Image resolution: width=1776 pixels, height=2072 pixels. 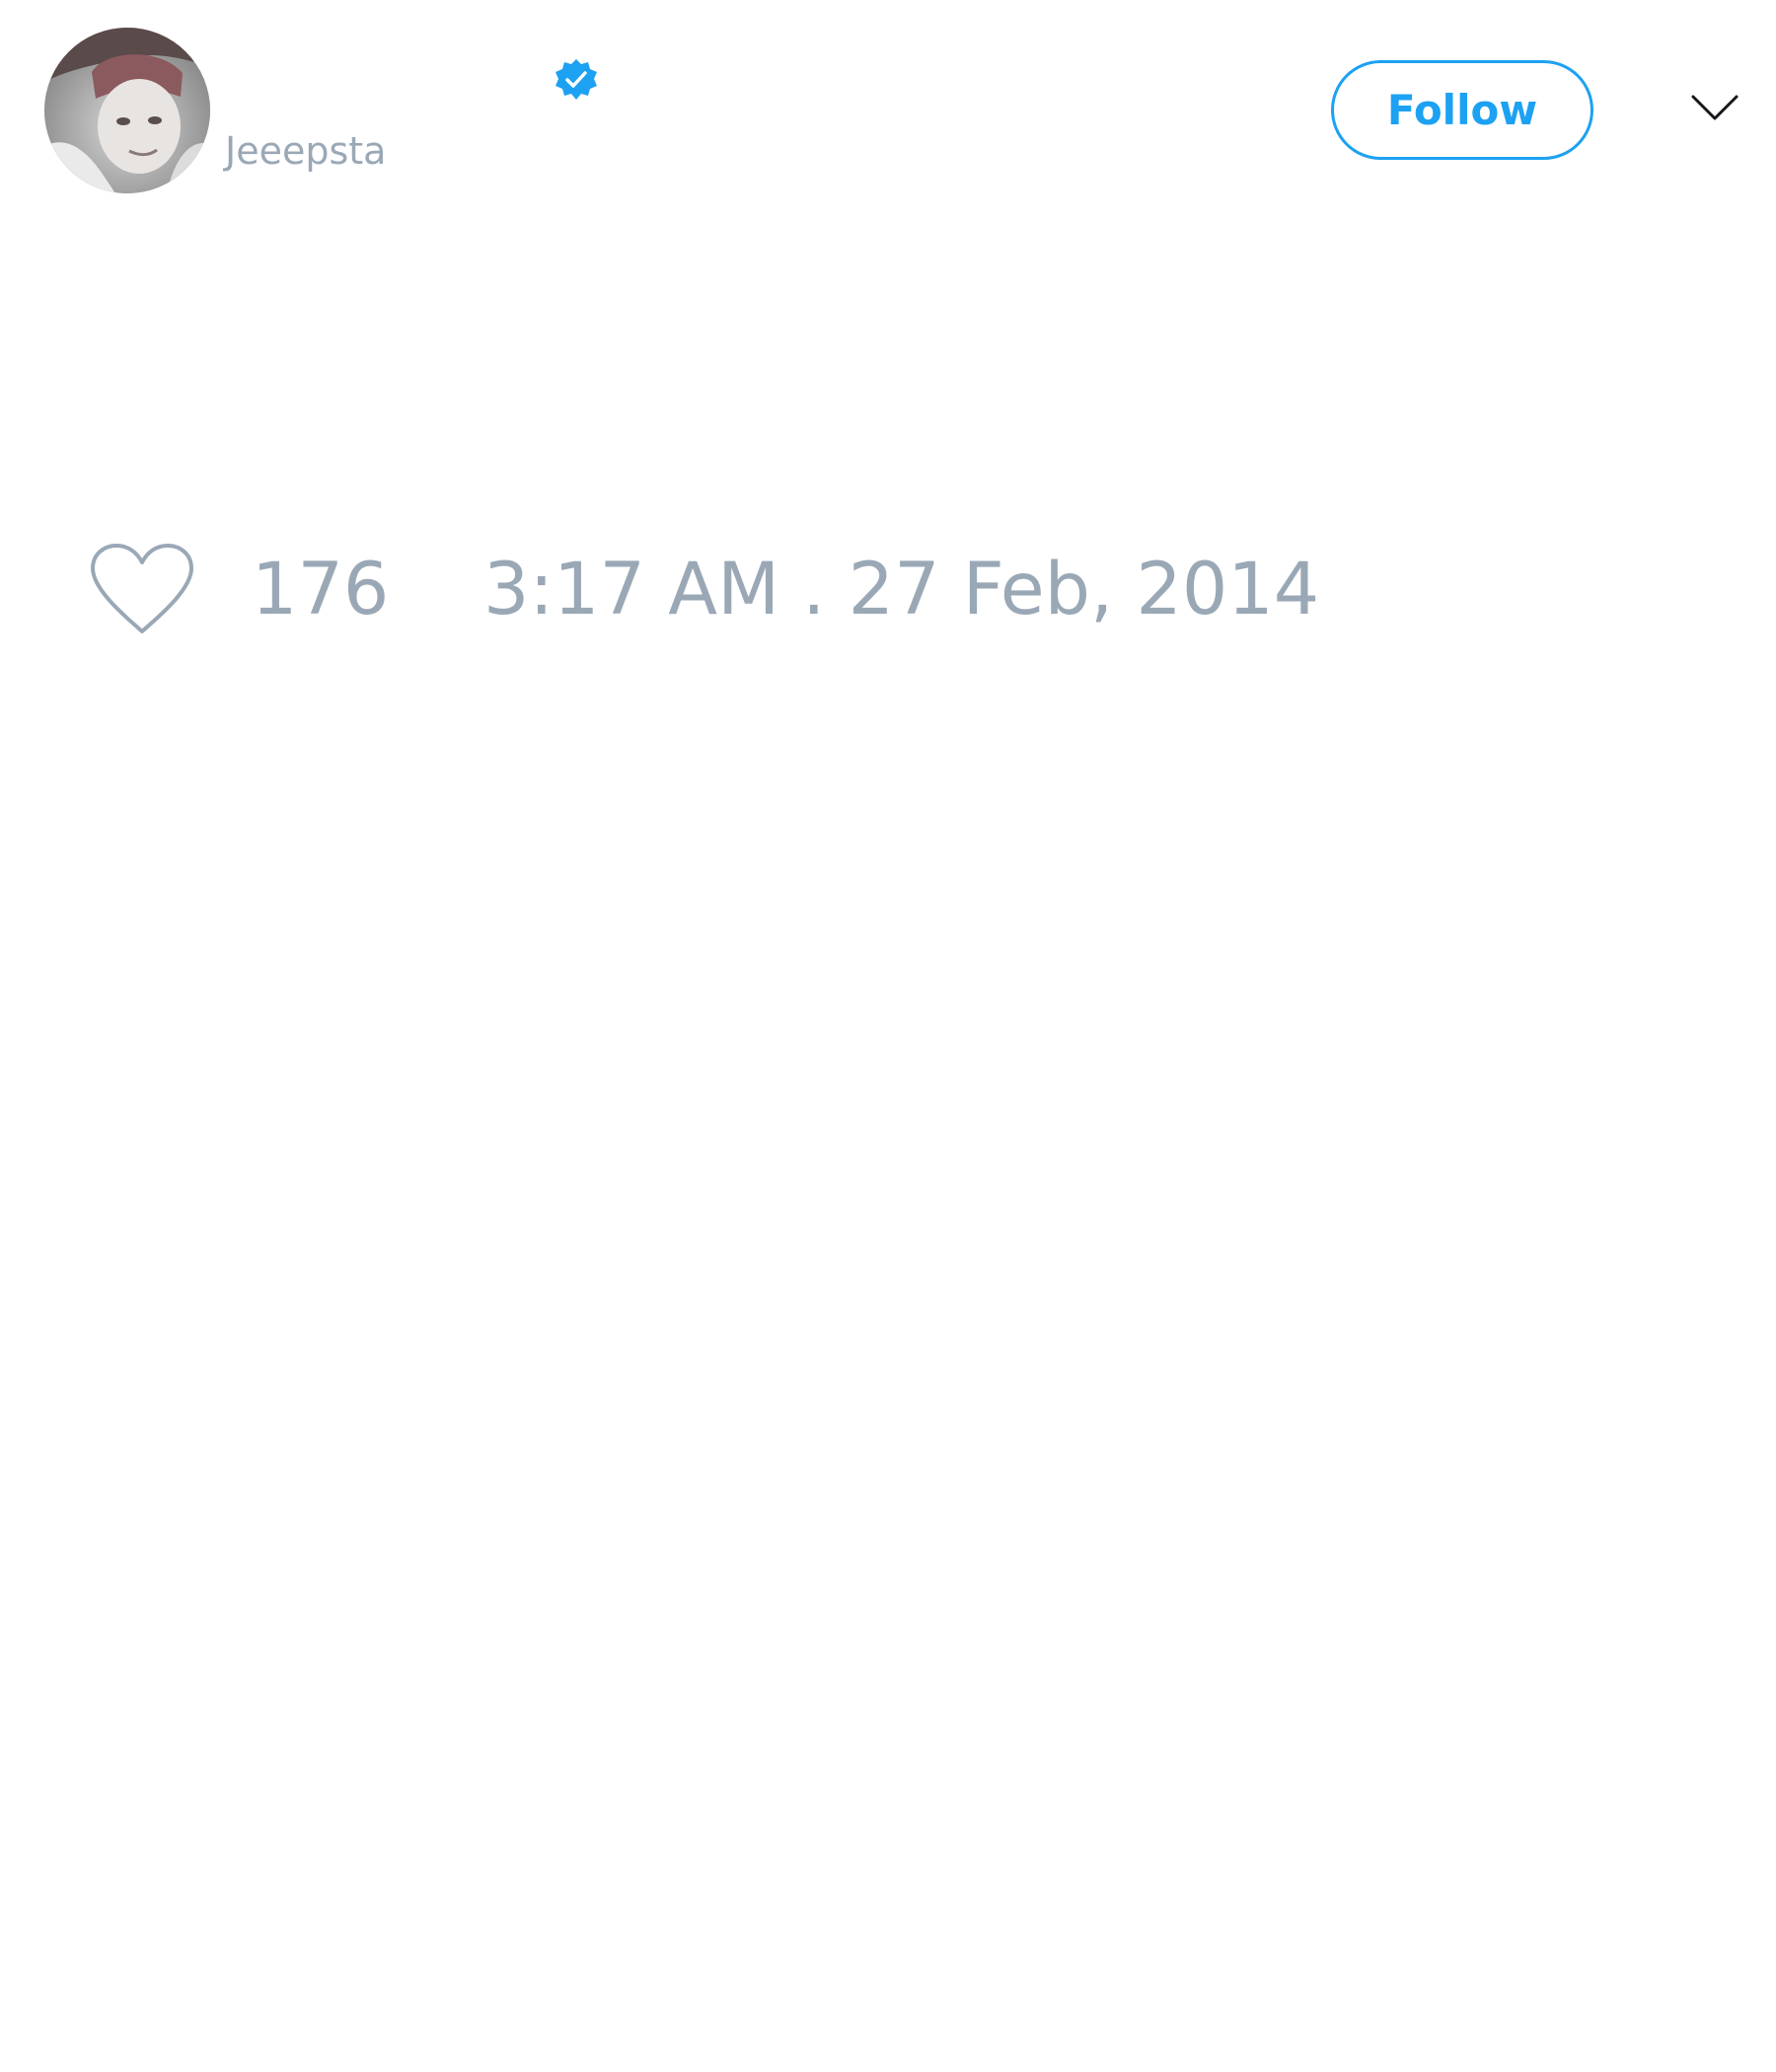 I want to click on avatar-photo, so click(x=127, y=111).